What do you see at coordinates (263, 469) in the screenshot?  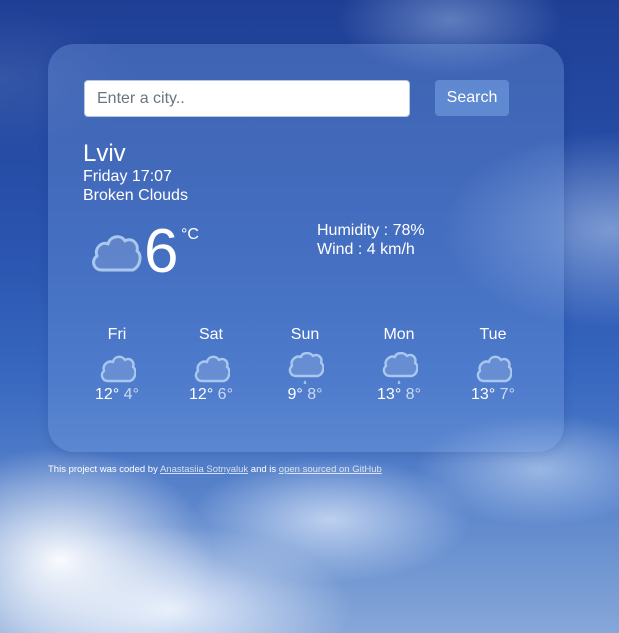 I see `footer-middle: and is` at bounding box center [263, 469].